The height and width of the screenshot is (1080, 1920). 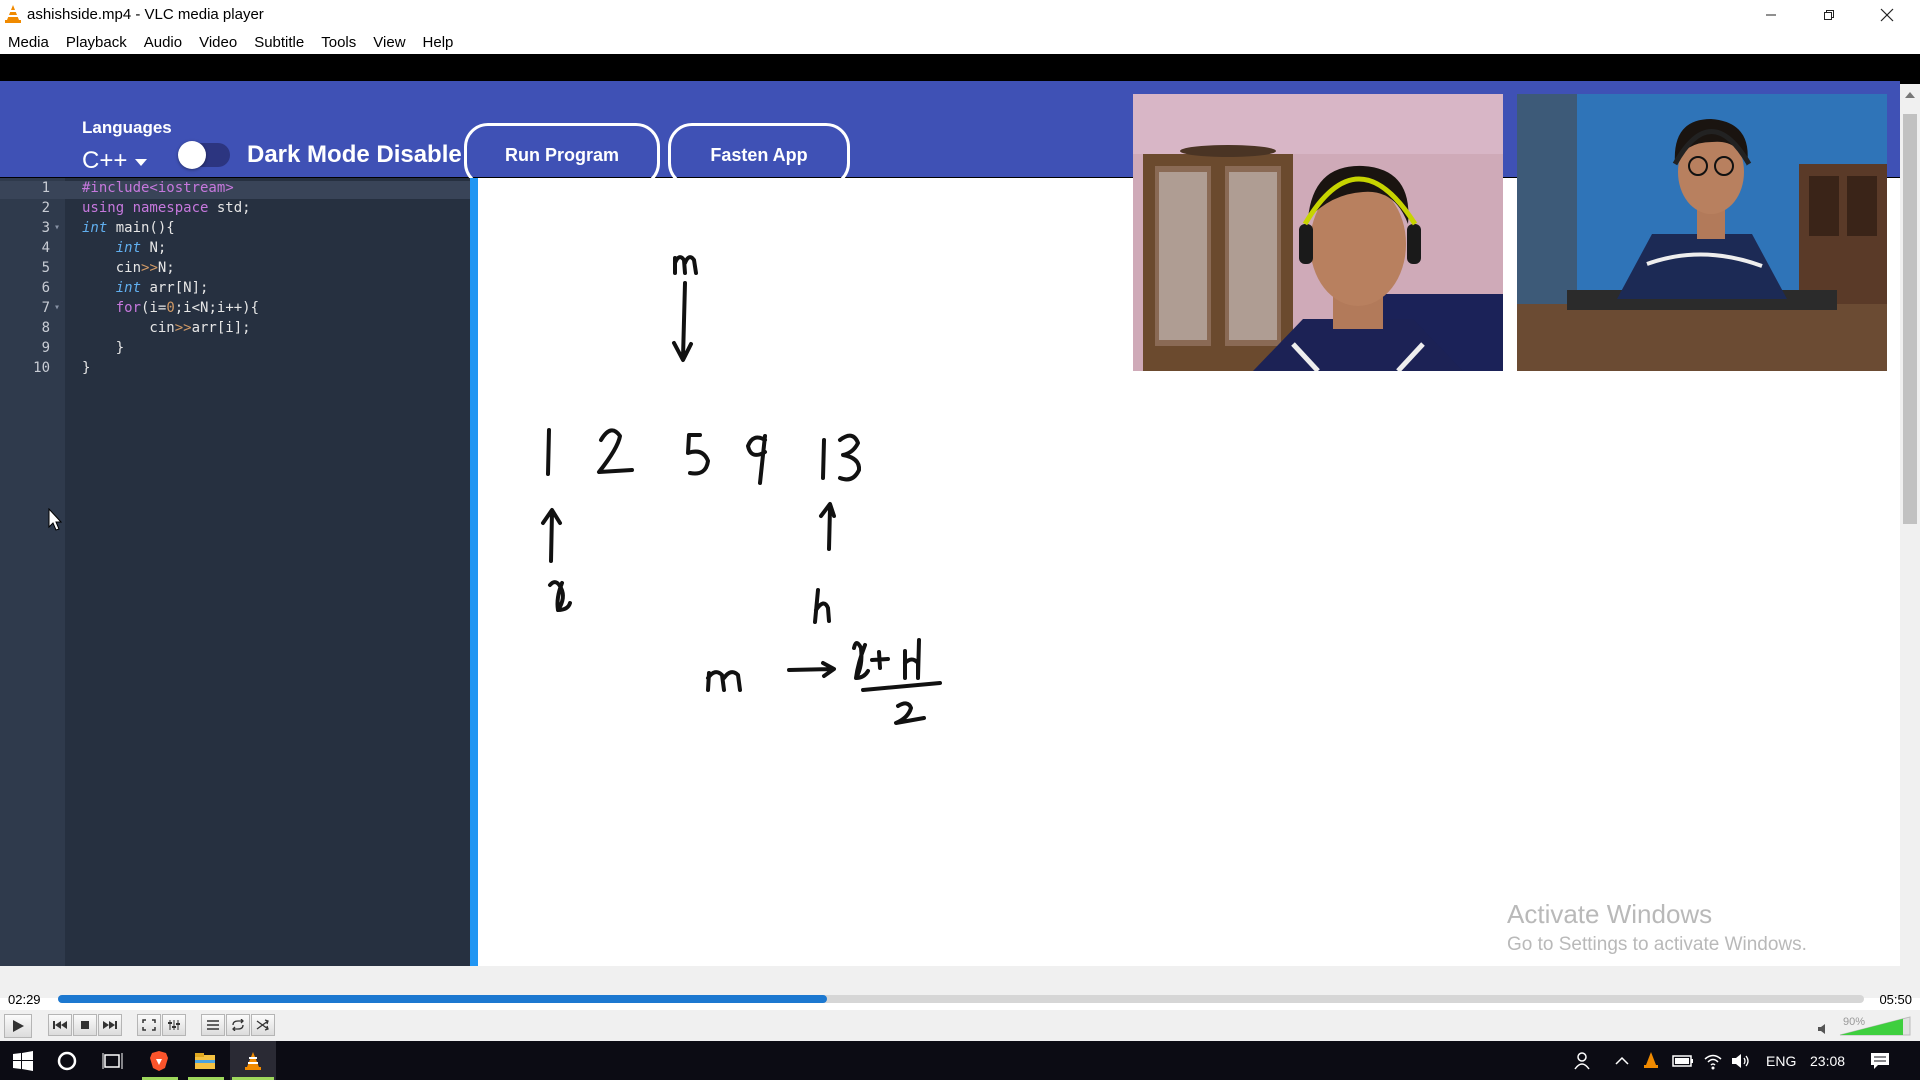 What do you see at coordinates (1651, 1060) in the screenshot?
I see `vlc-tray-icon` at bounding box center [1651, 1060].